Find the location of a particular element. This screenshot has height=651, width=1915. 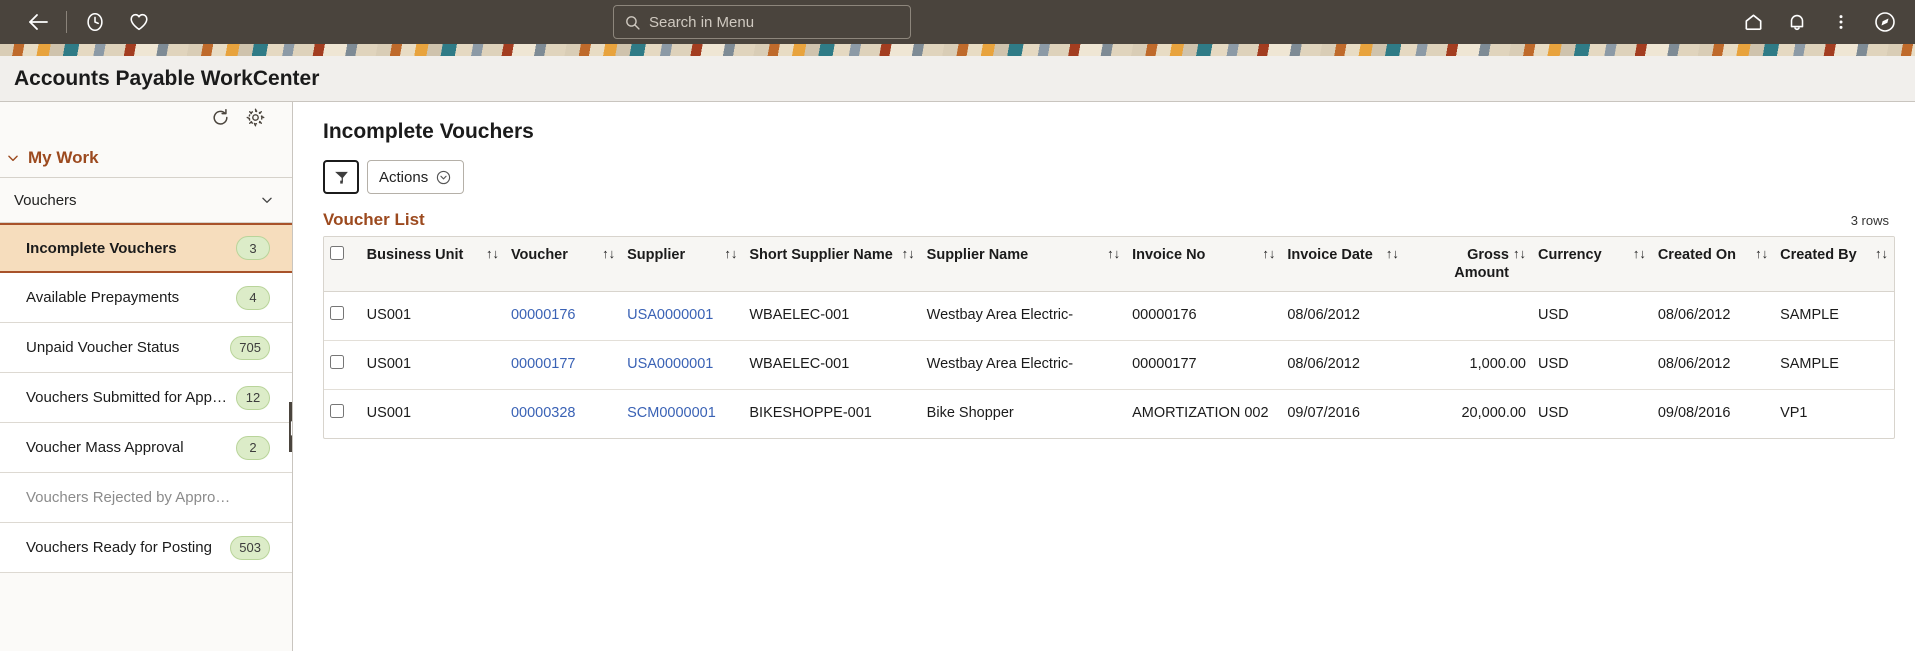

sidebar-item-label: Incomplete Vouchers is located at coordinates (101, 248).